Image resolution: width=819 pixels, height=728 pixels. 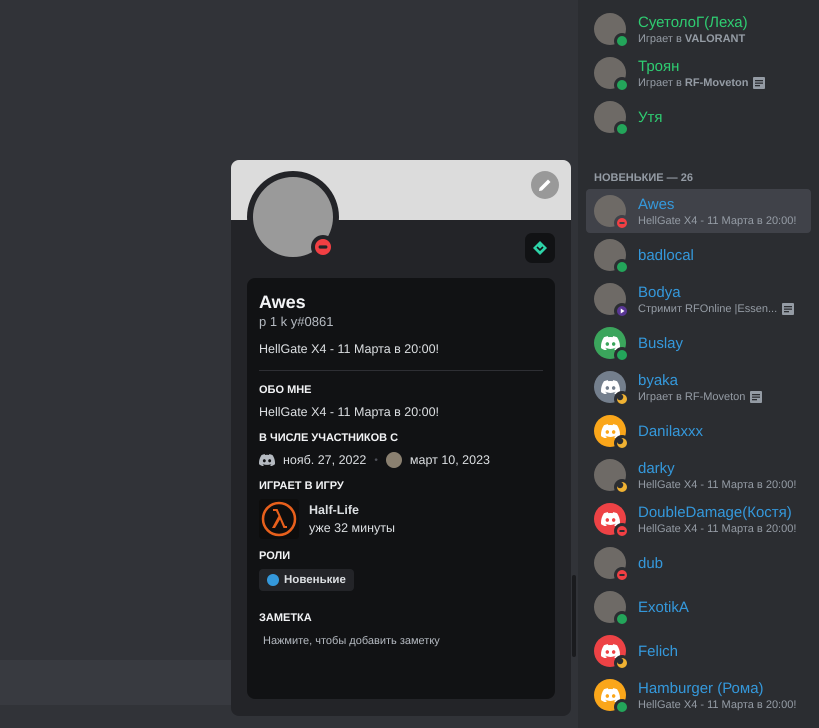 I want to click on member-item: Danilaxxx, so click(x=698, y=431).